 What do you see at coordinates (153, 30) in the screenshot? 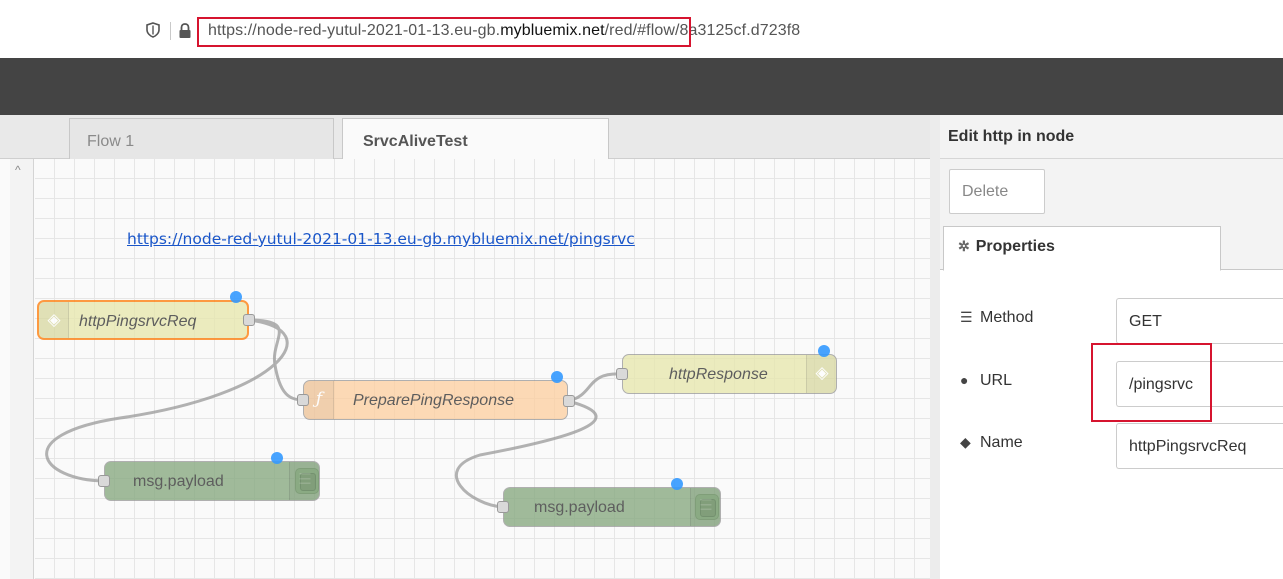
I see `shield-icon` at bounding box center [153, 30].